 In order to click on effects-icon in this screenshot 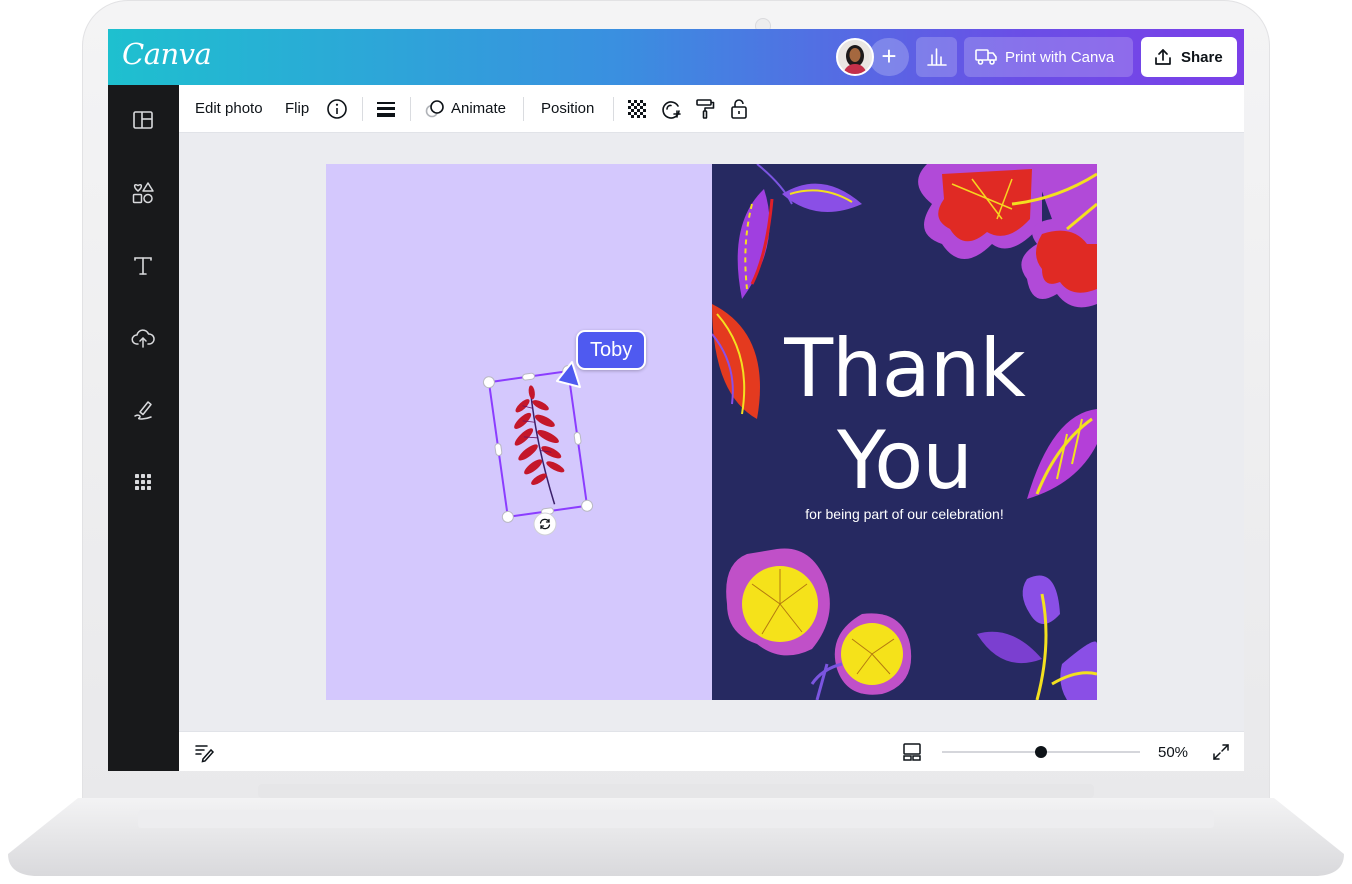, I will do `click(671, 109)`.